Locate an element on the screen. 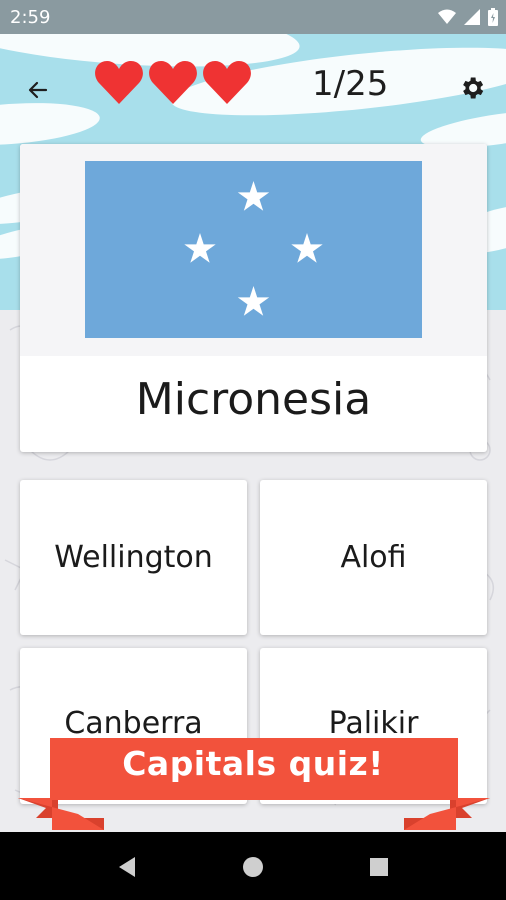 The width and height of the screenshot is (506, 900). back-button is located at coordinates (38, 90).